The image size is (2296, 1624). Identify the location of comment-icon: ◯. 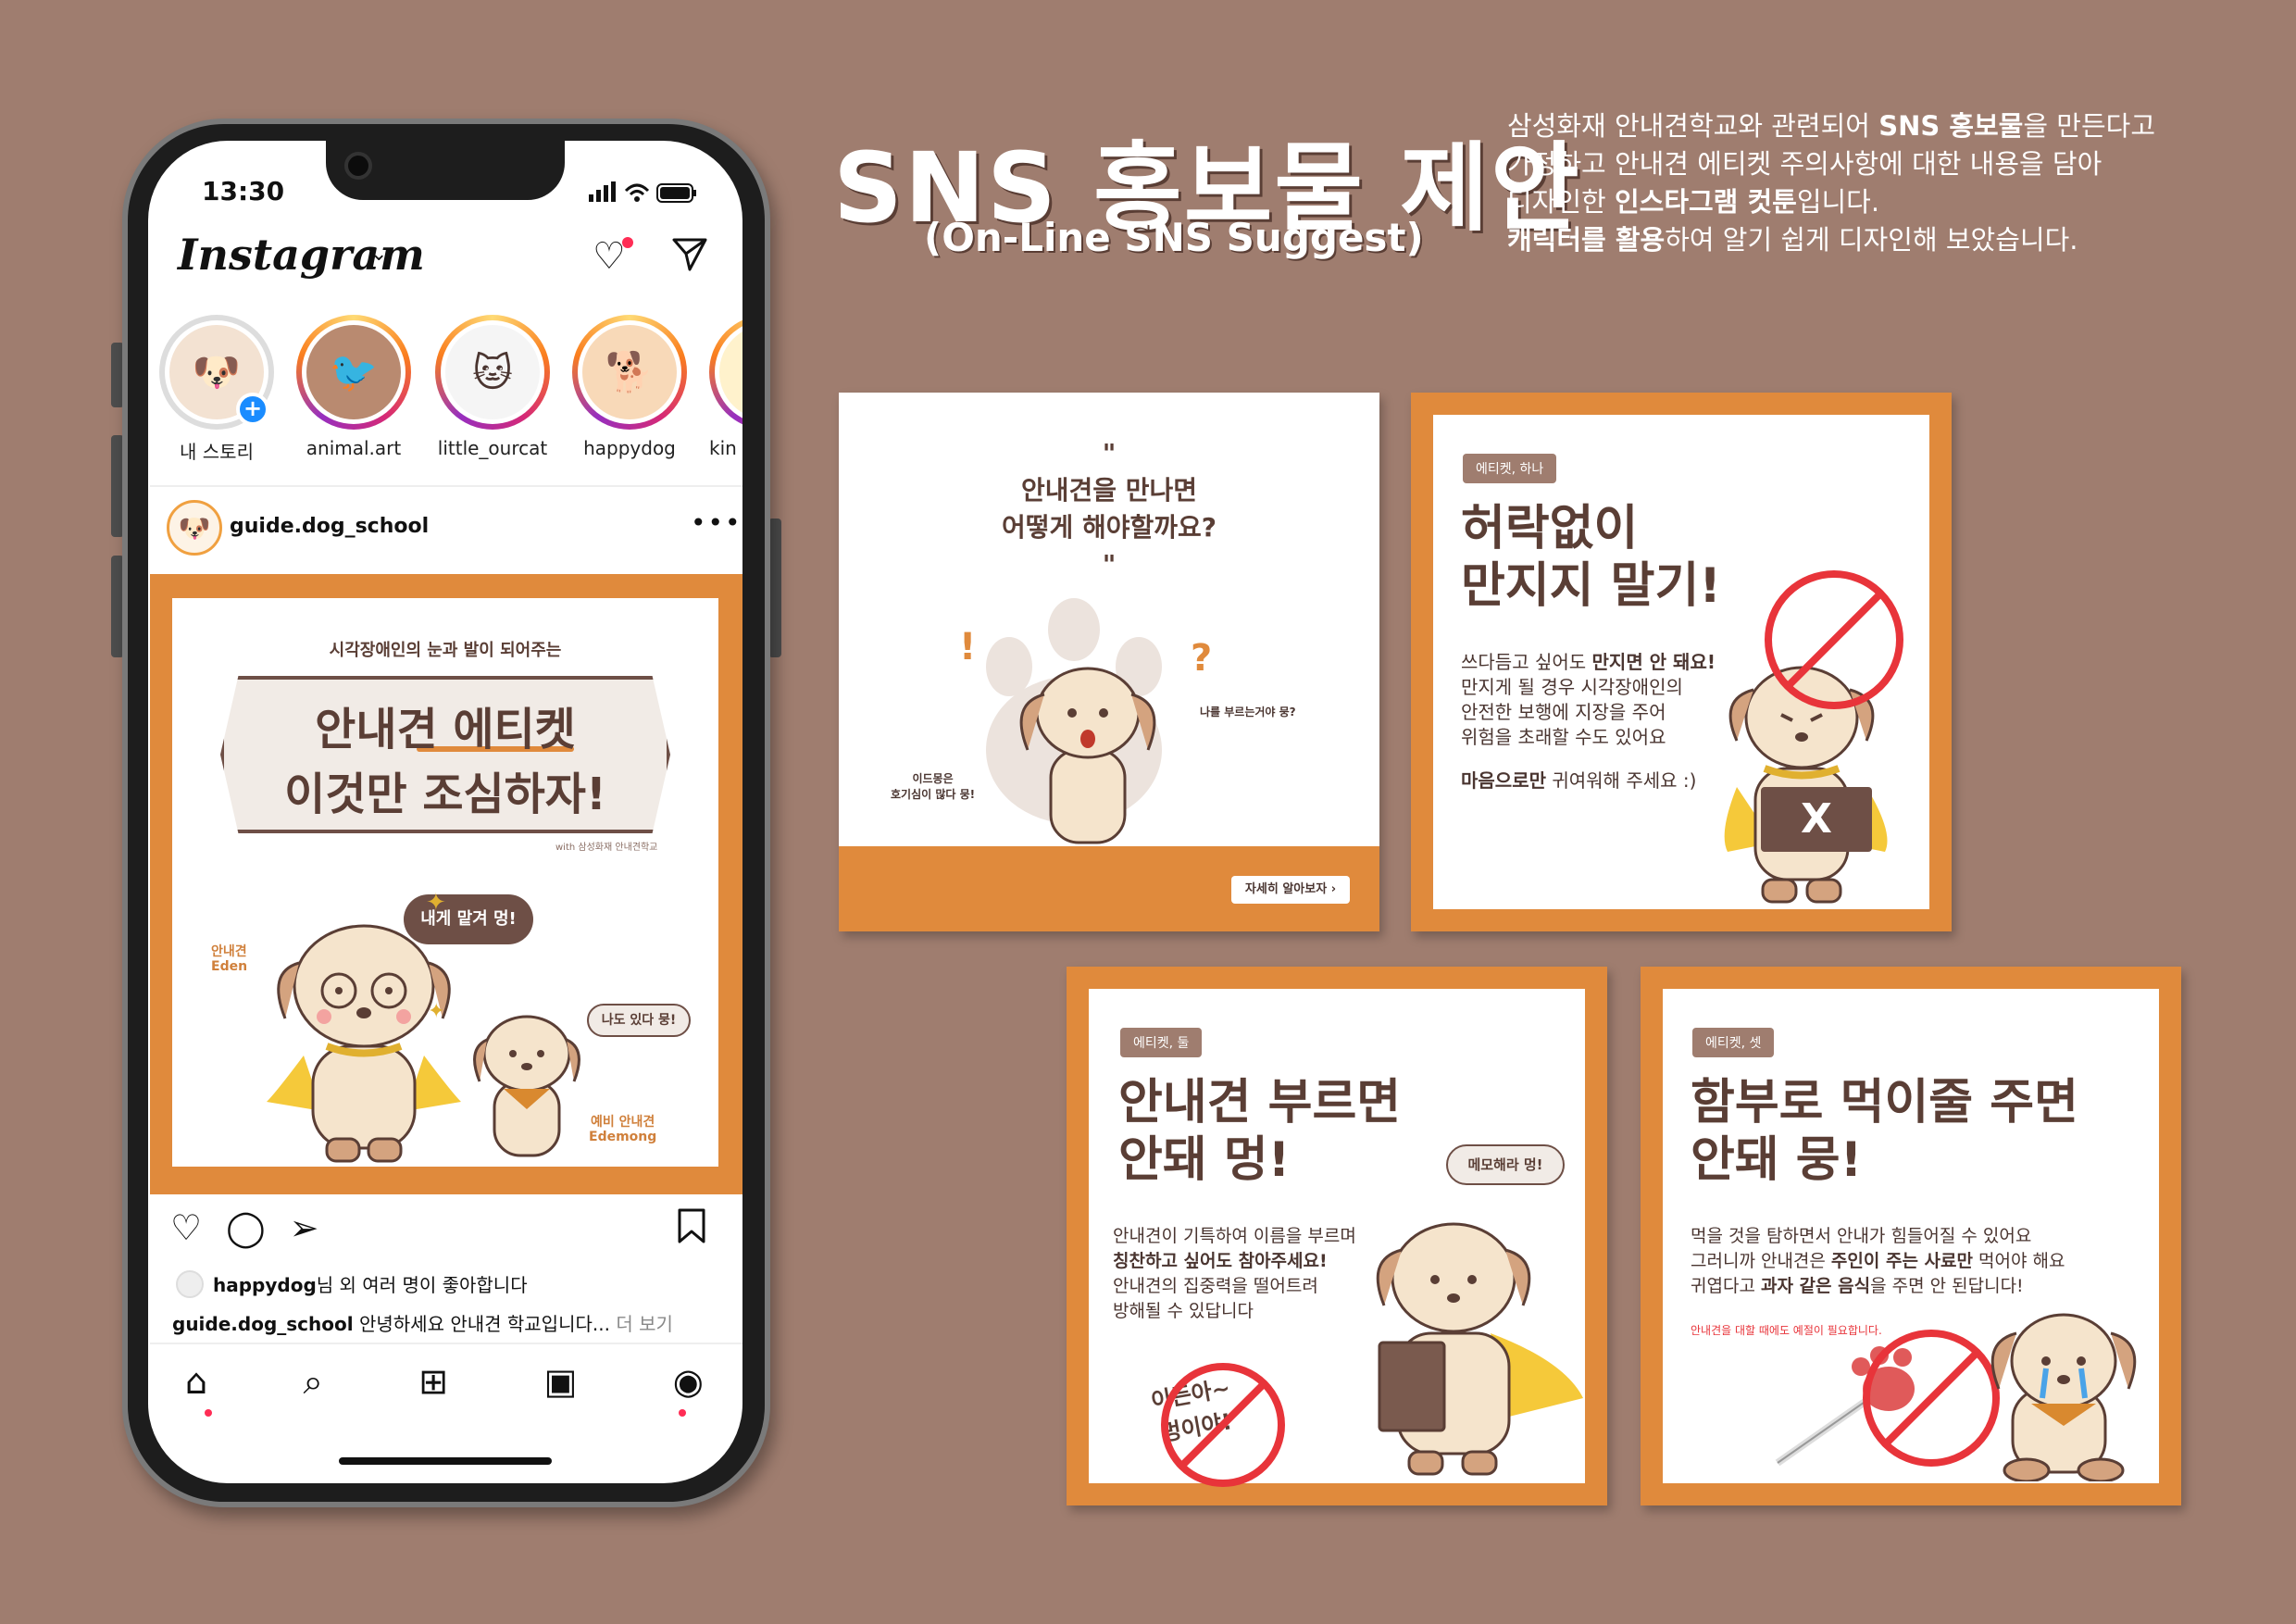
(258, 1227).